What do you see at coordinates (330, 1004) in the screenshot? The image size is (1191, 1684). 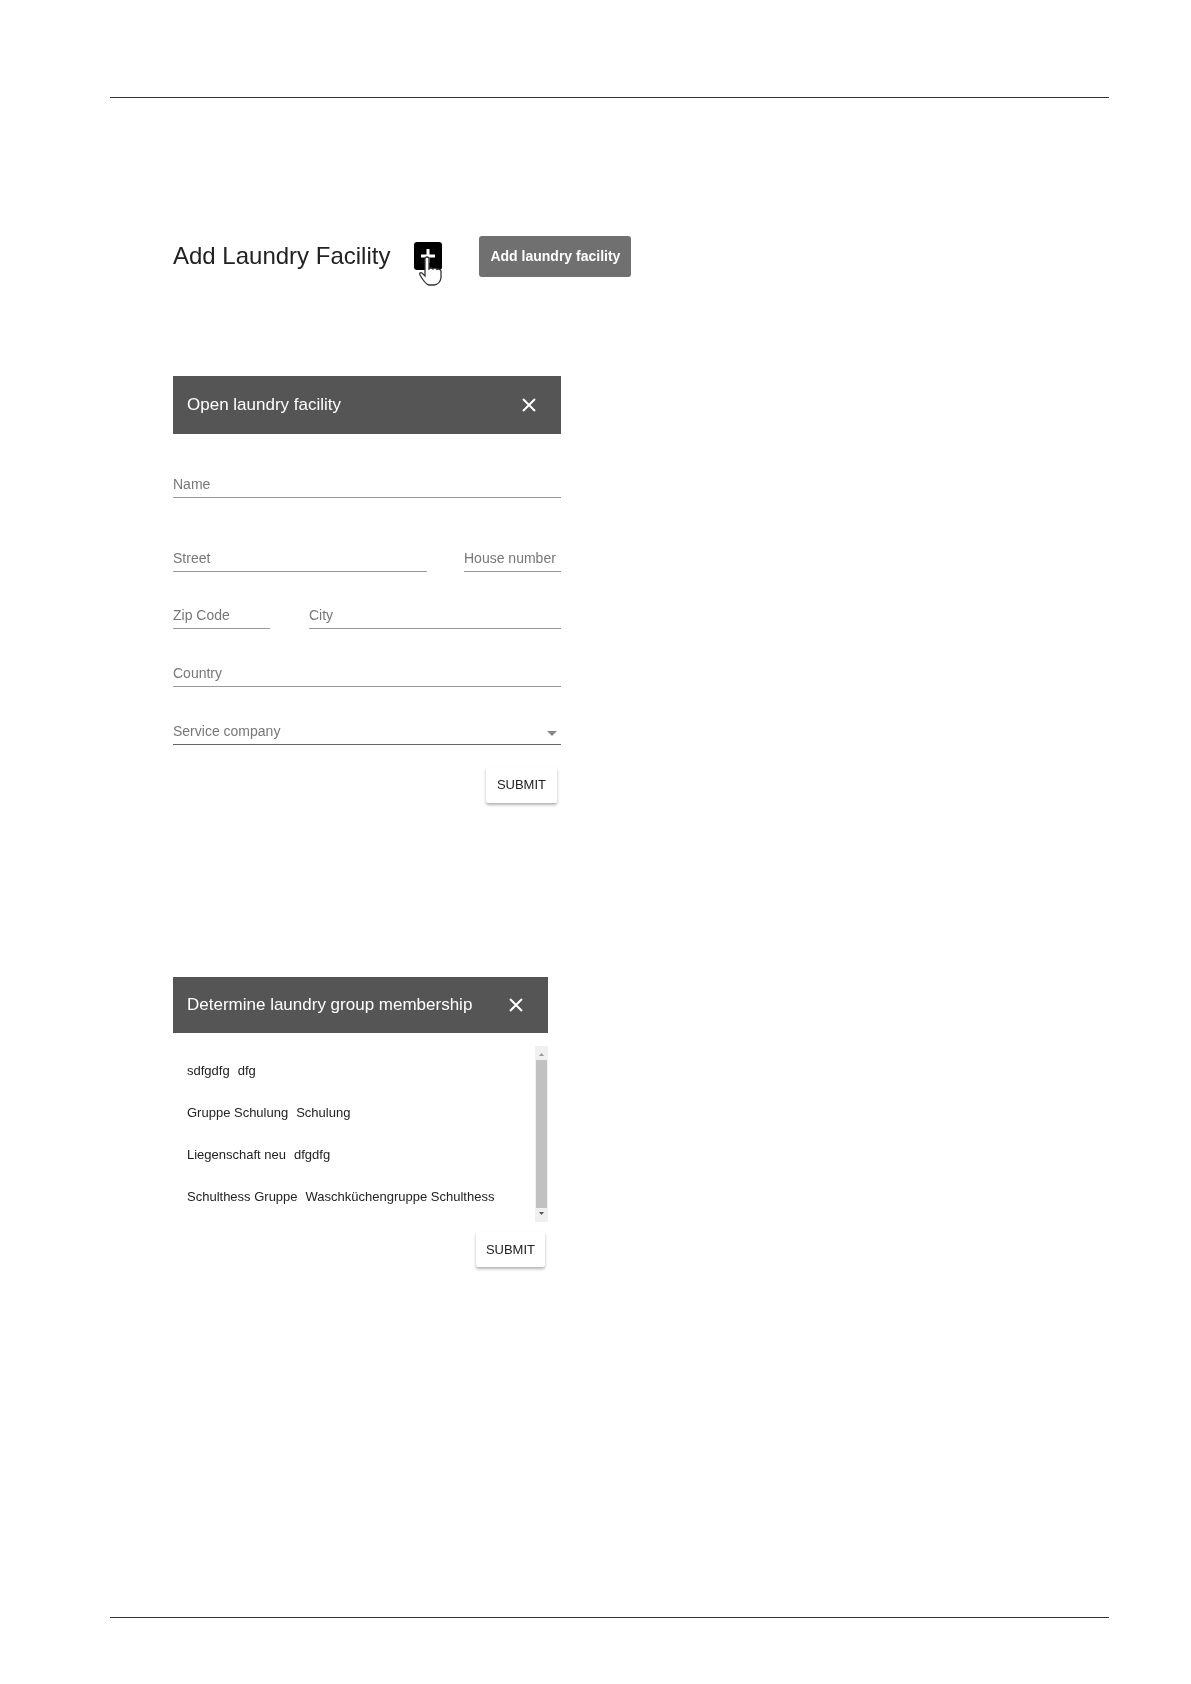 I see `dialog-title: Determine laundry group membership` at bounding box center [330, 1004].